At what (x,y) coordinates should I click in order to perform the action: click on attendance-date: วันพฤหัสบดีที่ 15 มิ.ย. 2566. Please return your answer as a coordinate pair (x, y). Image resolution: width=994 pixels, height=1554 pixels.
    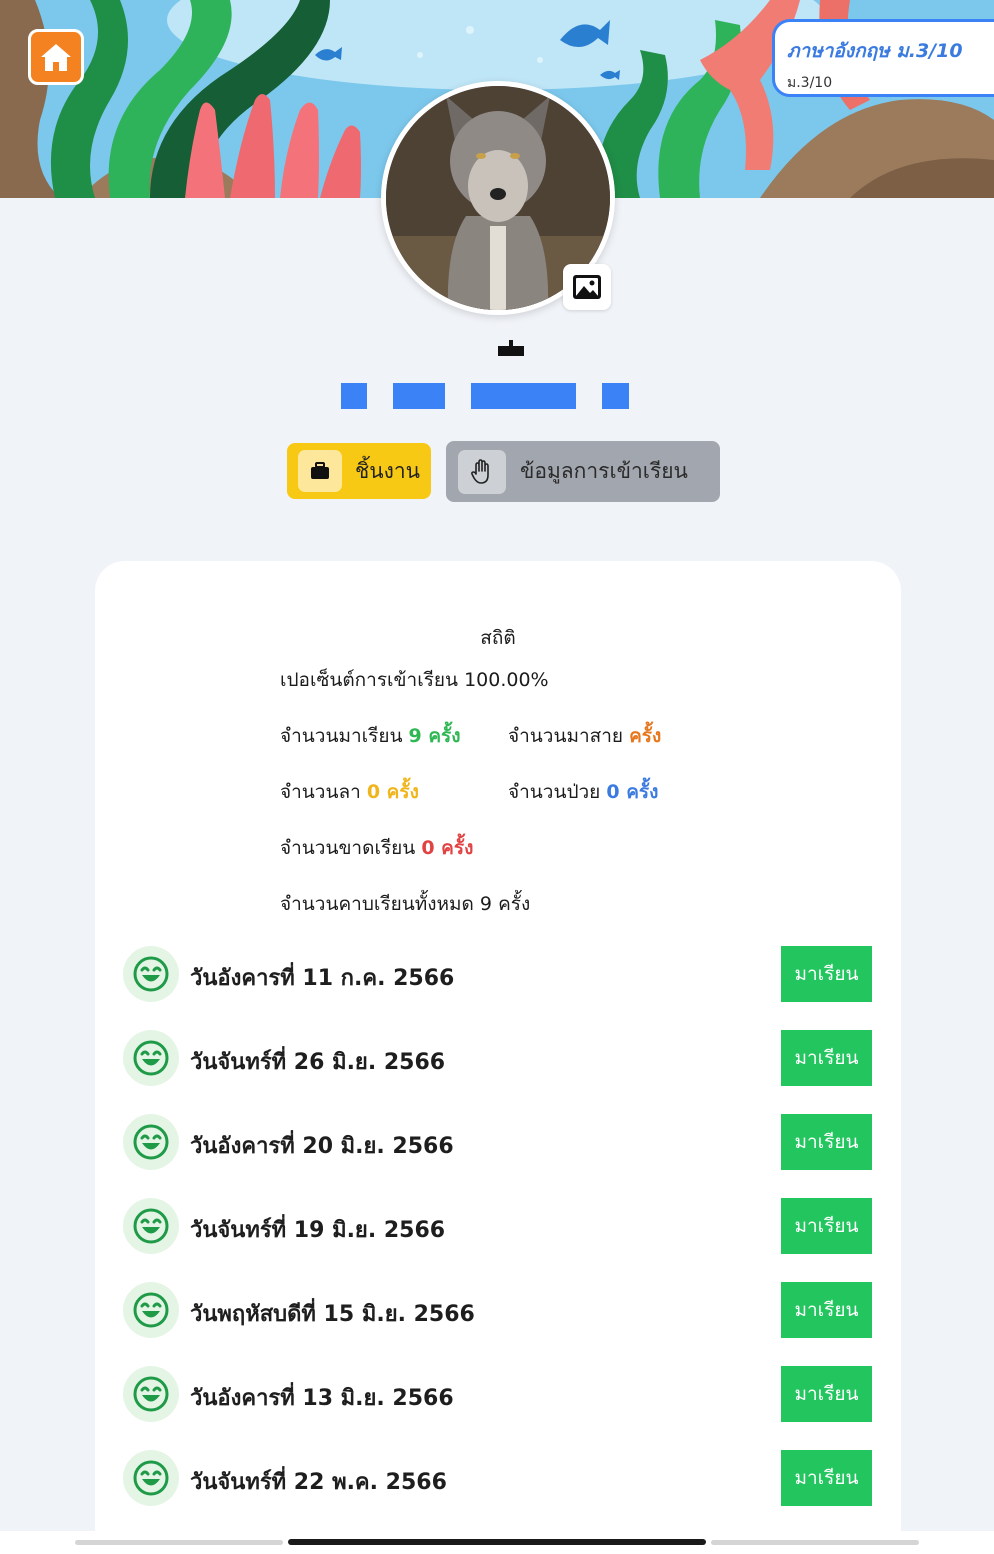
    Looking at the image, I should click on (332, 1314).